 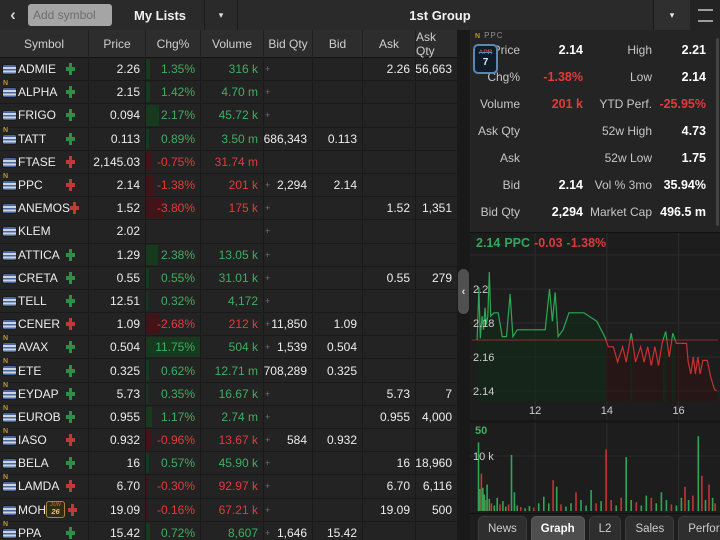 What do you see at coordinates (436, 486) in the screenshot?
I see `ask-qty-cell: 6,116` at bounding box center [436, 486].